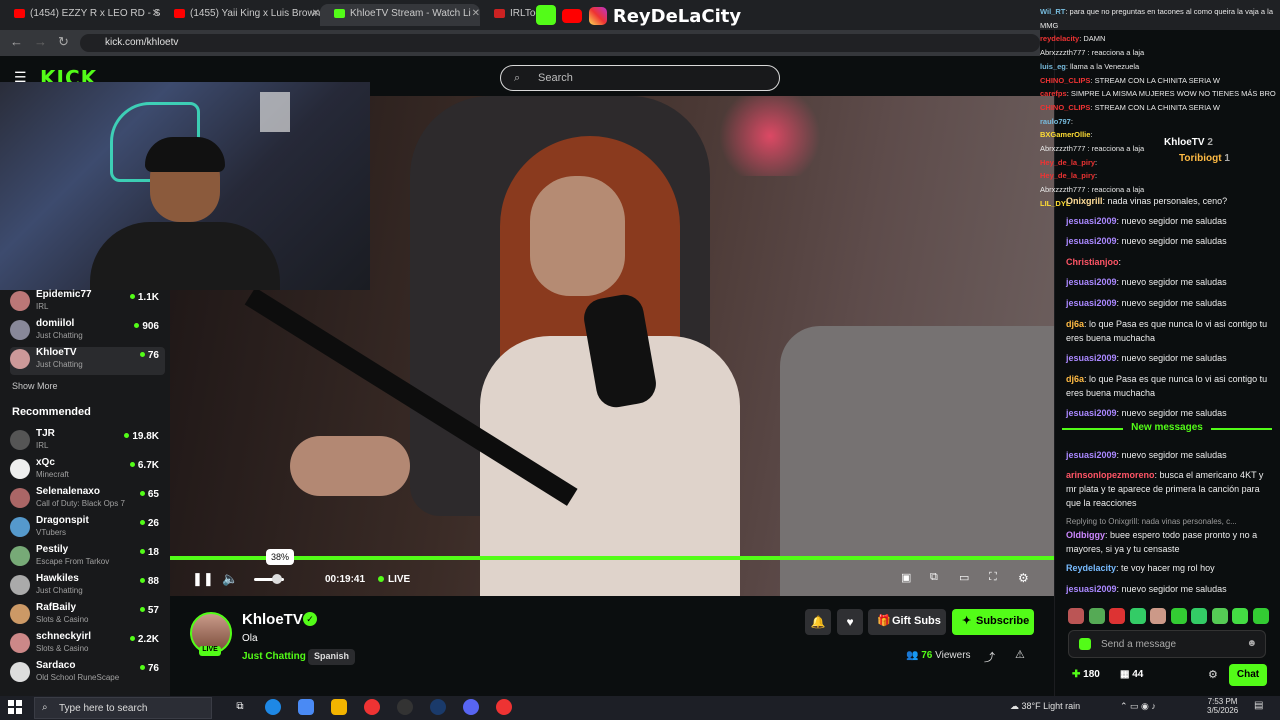 The height and width of the screenshot is (720, 1280). Describe the element at coordinates (274, 656) in the screenshot. I see `stream-category: Just Chatting` at that location.